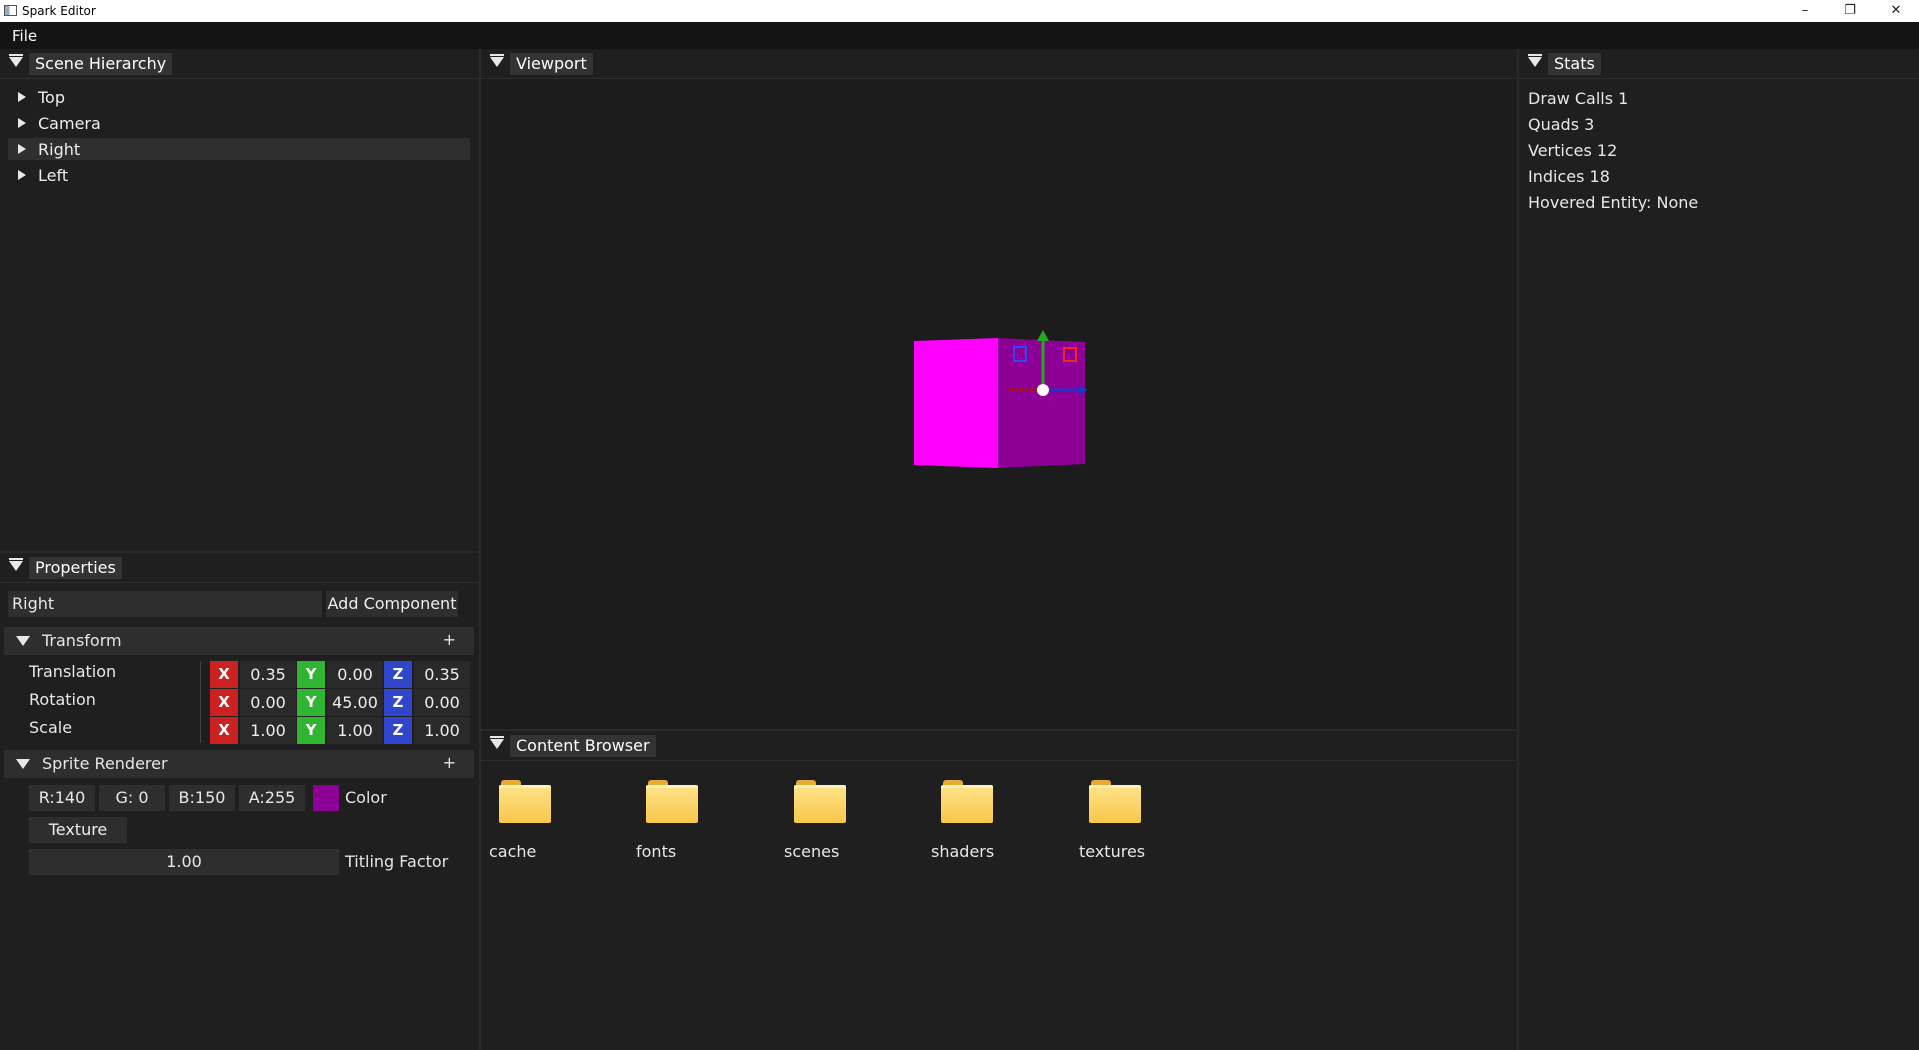 This screenshot has width=1919, height=1050. What do you see at coordinates (583, 746) in the screenshot?
I see `tab-content-browser: Content Browser` at bounding box center [583, 746].